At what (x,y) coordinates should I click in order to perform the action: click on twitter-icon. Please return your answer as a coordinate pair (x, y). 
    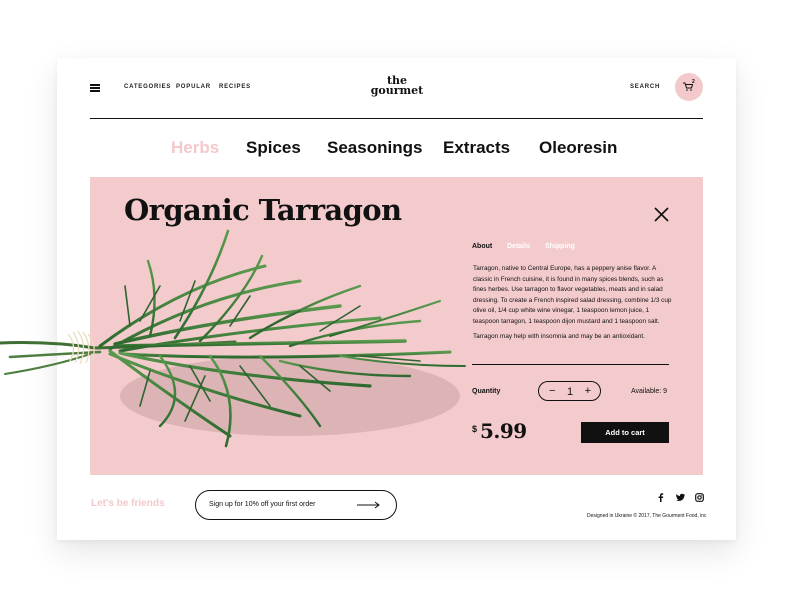
    Looking at the image, I should click on (680, 497).